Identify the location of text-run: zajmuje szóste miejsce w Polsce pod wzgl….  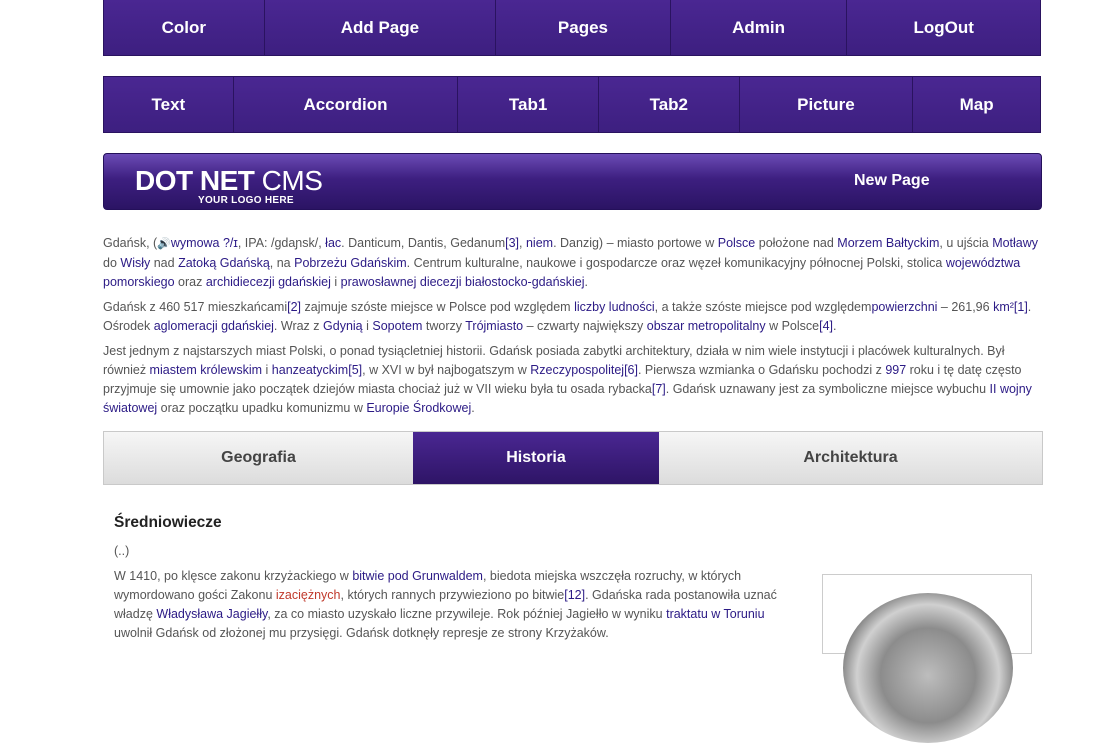
(438, 307).